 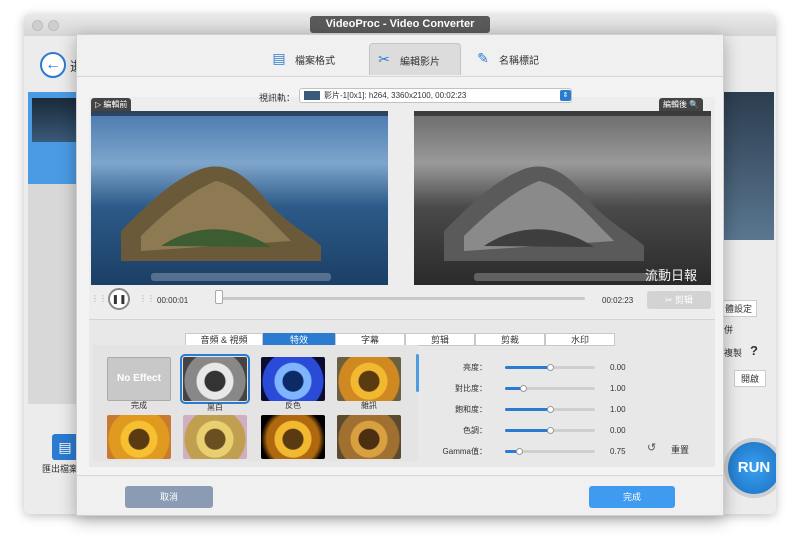 I want to click on total-time: 00:02:23, so click(x=618, y=300).